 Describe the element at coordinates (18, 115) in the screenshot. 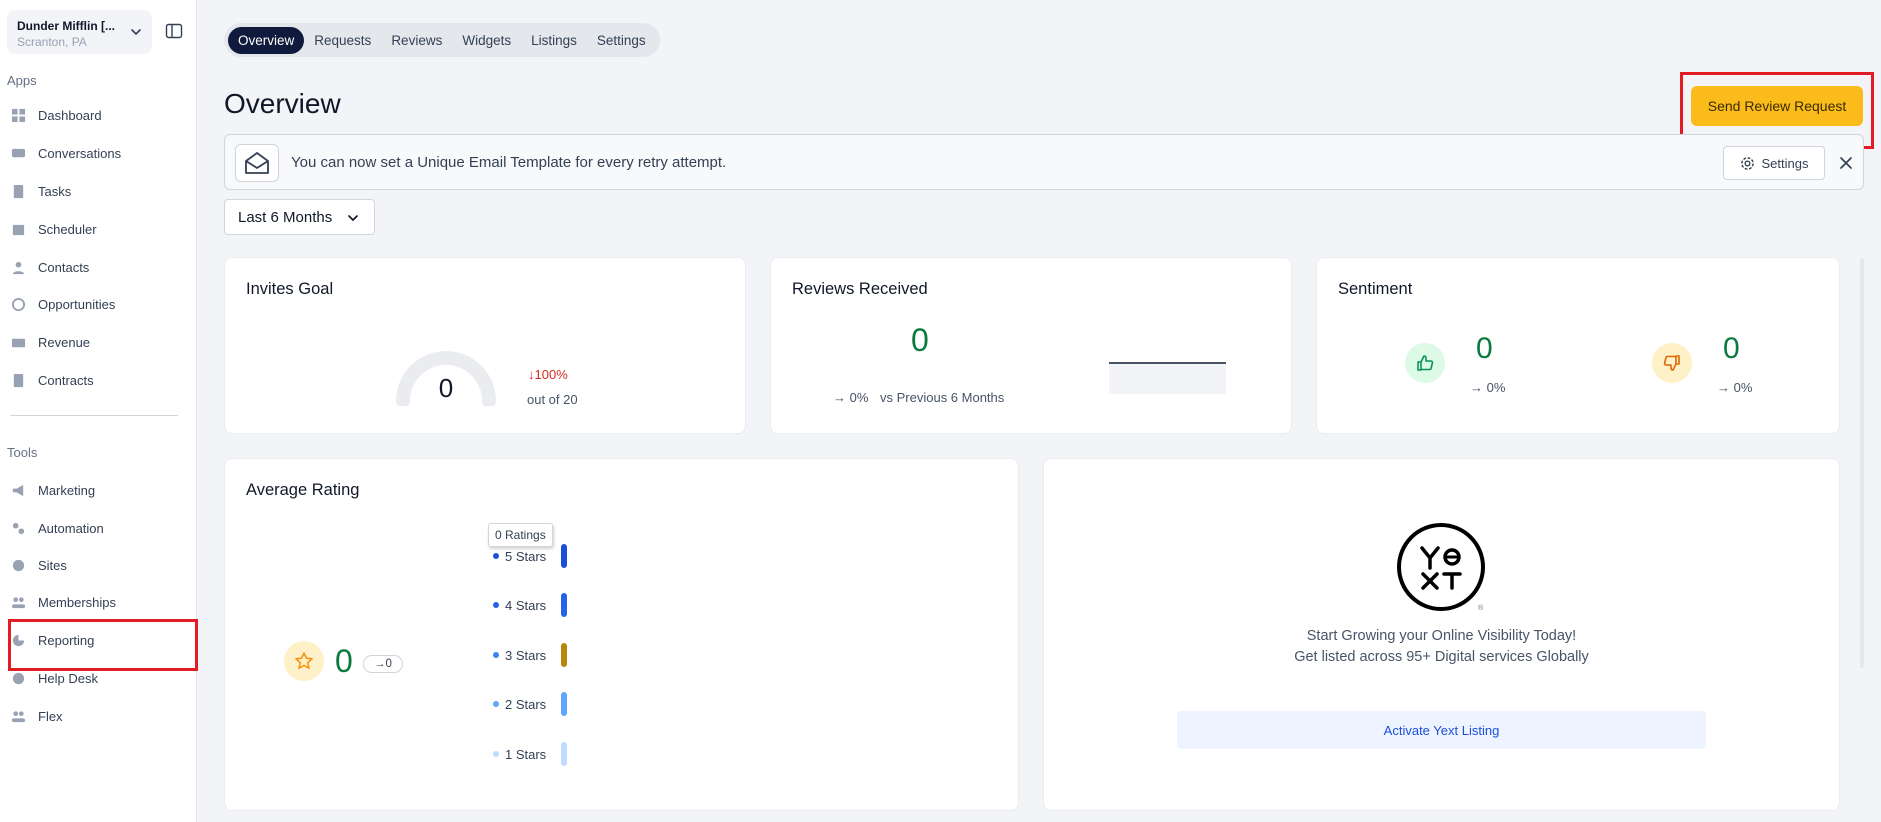

I see `dashboard-icon` at that location.